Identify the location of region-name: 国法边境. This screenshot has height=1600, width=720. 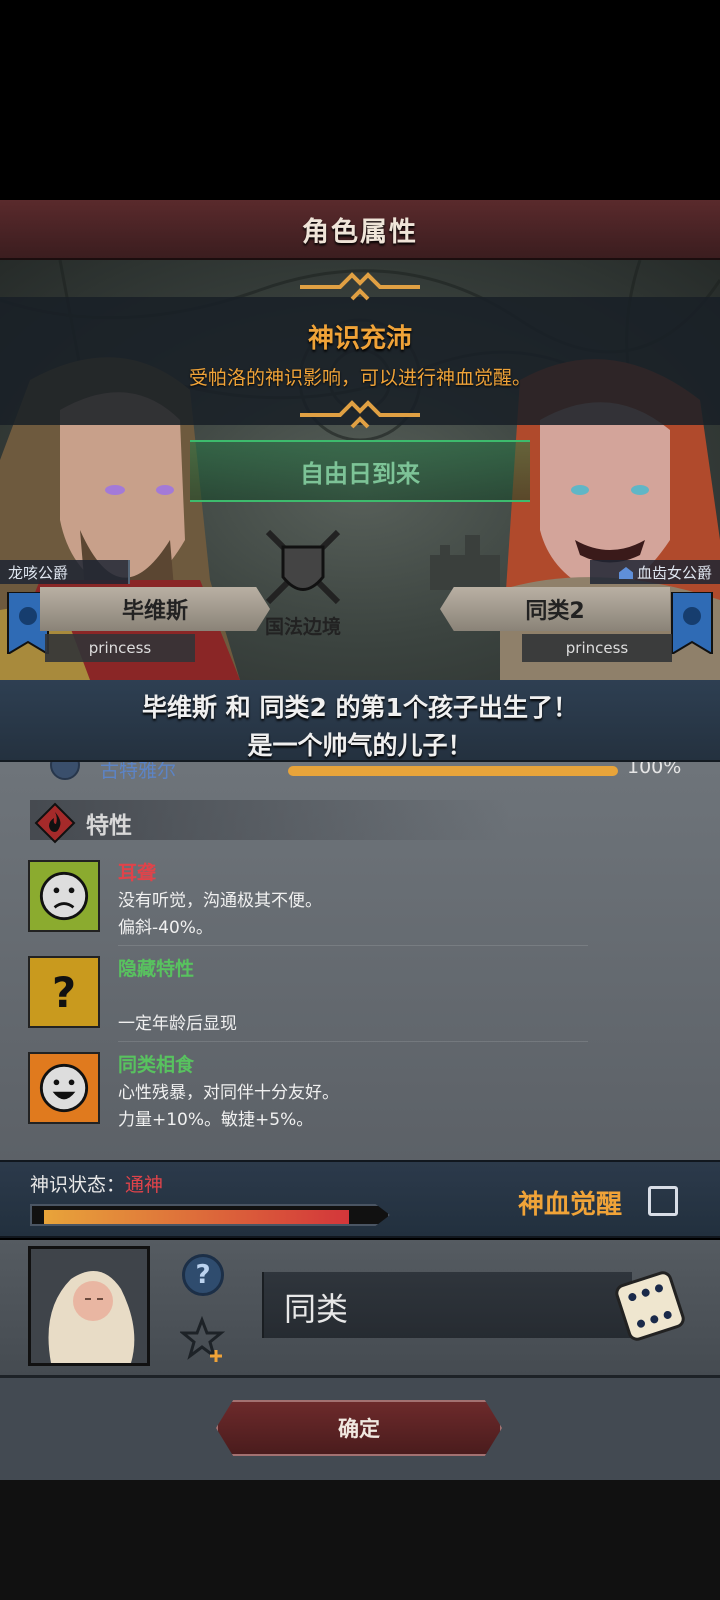
(303, 627).